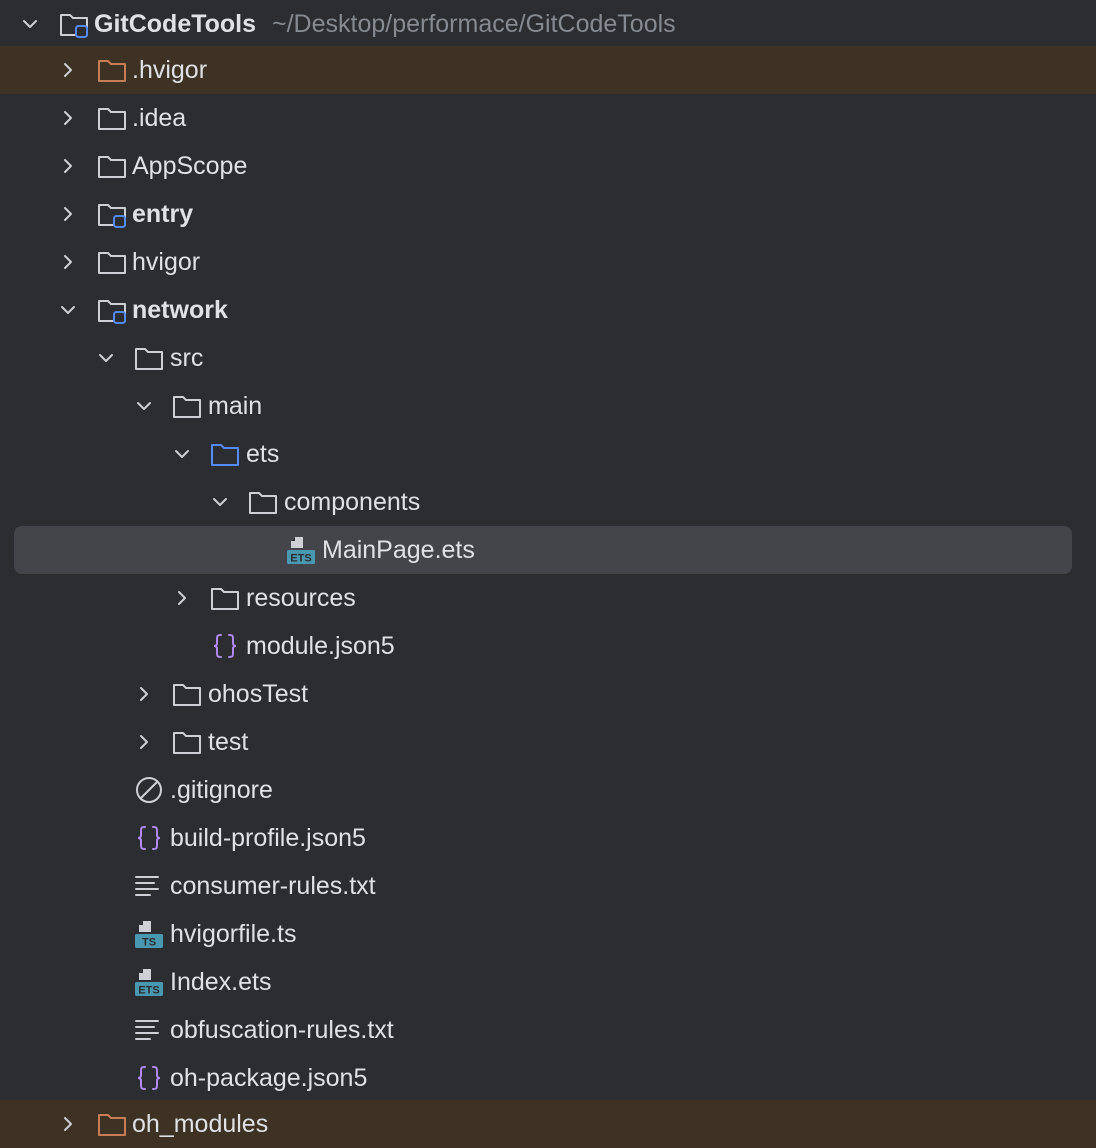 Image resolution: width=1096 pixels, height=1148 pixels. What do you see at coordinates (268, 838) in the screenshot?
I see `tree-item-label: build-profile.json5` at bounding box center [268, 838].